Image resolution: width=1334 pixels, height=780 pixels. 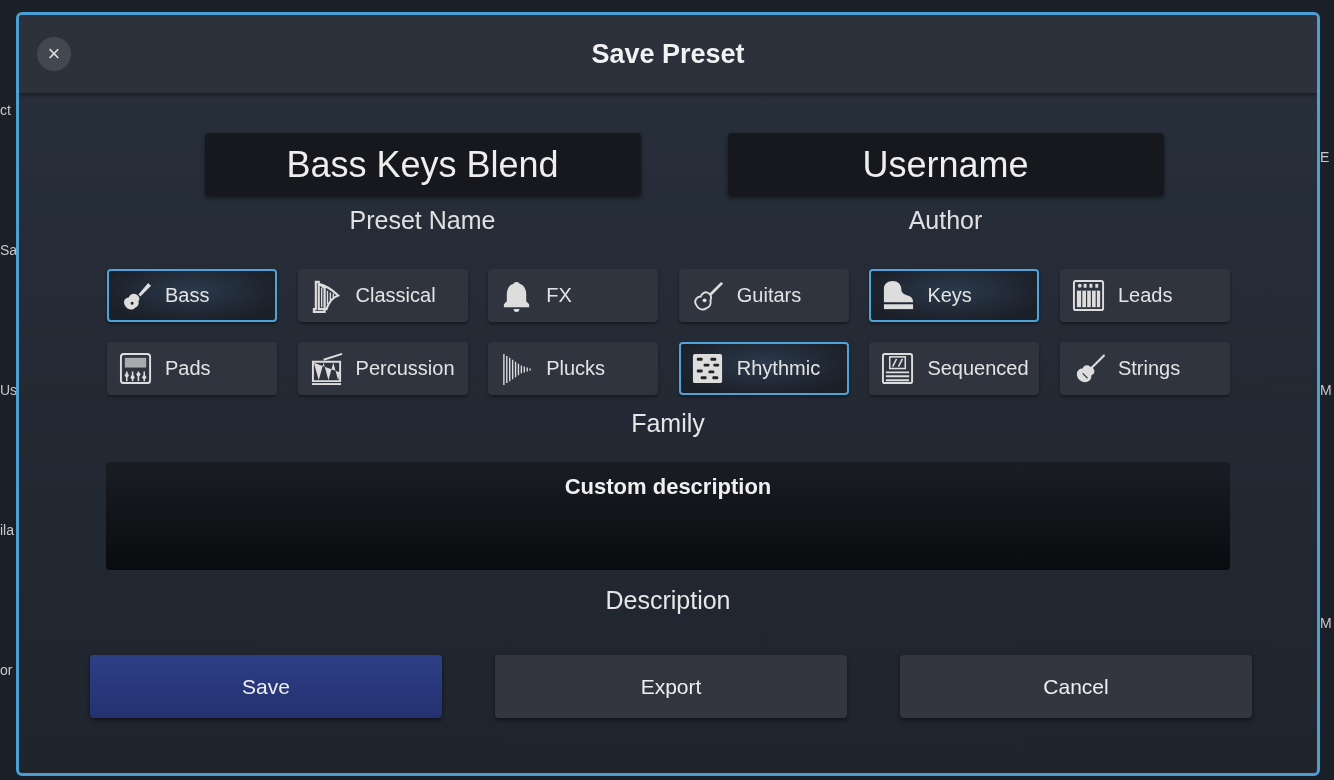 I want to click on dialog-button: Save, so click(x=266, y=686).